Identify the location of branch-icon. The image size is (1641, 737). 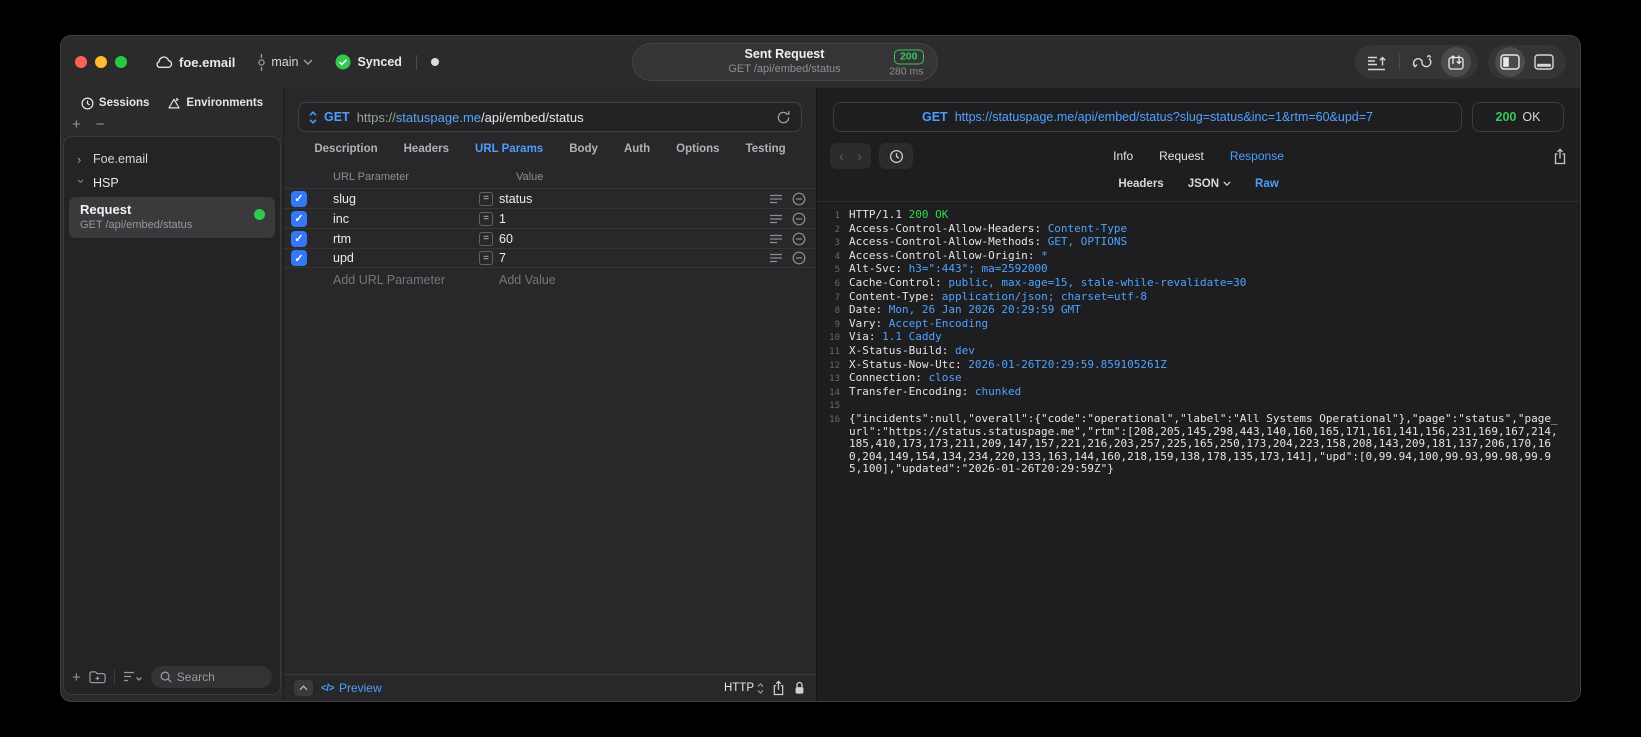
(261, 62).